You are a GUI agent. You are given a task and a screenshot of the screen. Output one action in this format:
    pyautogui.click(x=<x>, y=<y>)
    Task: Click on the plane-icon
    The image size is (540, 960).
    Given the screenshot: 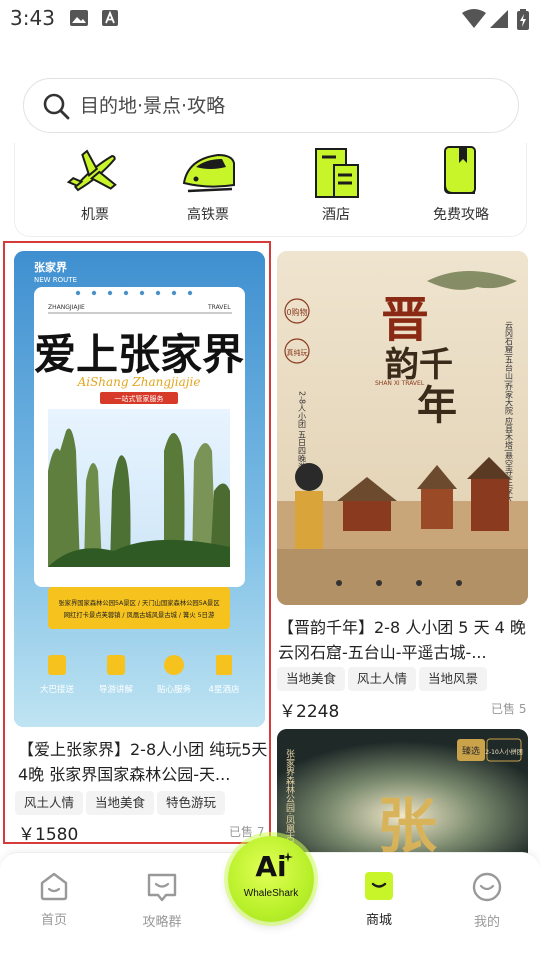 What is the action you would take?
    pyautogui.click(x=91, y=170)
    